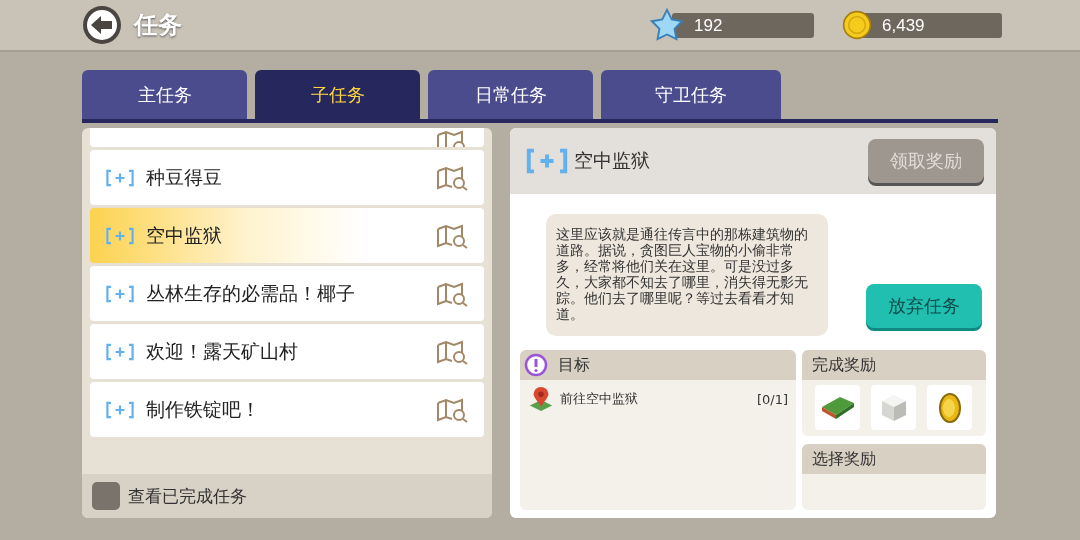 The image size is (1080, 540). What do you see at coordinates (164, 94) in the screenshot?
I see `tab: 主任务` at bounding box center [164, 94].